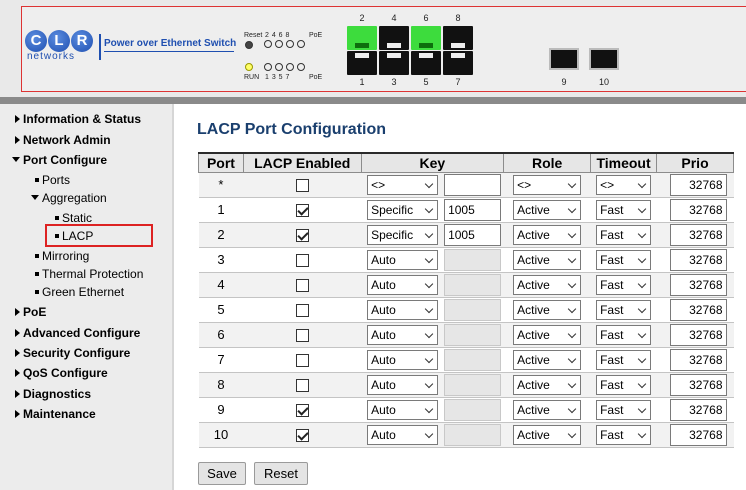 The height and width of the screenshot is (490, 746). What do you see at coordinates (281, 473) in the screenshot?
I see `reset-button: Reset` at bounding box center [281, 473].